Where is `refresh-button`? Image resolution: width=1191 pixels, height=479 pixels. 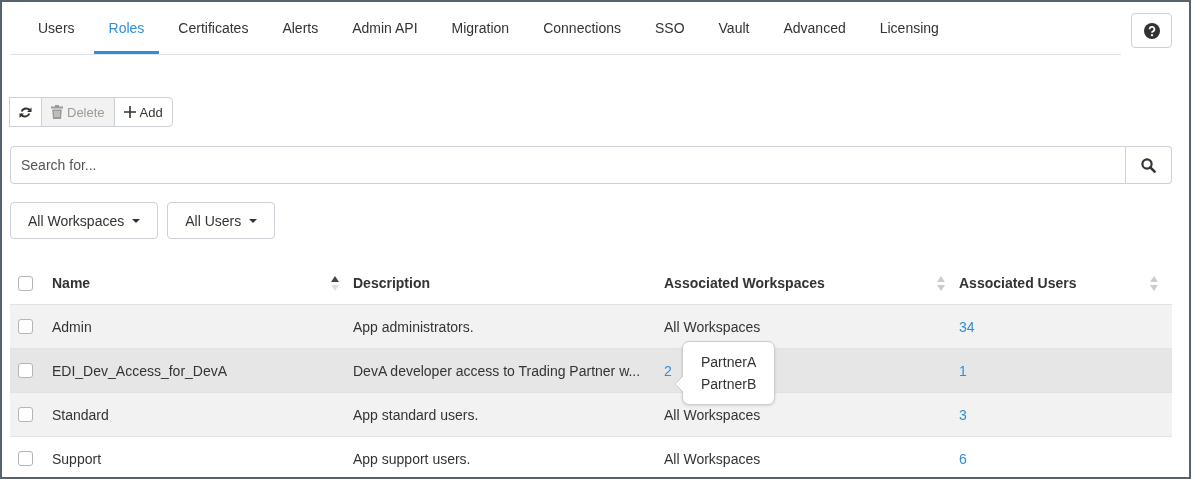
refresh-button is located at coordinates (25, 112).